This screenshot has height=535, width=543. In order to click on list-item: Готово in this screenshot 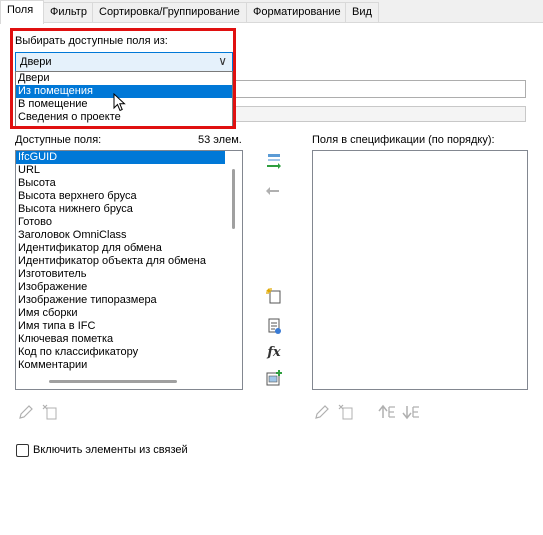, I will do `click(129, 222)`.